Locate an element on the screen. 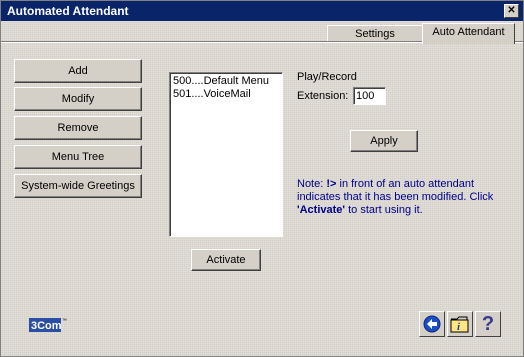 The image size is (524, 357). note-activate-word: 'Activate' is located at coordinates (321, 210).